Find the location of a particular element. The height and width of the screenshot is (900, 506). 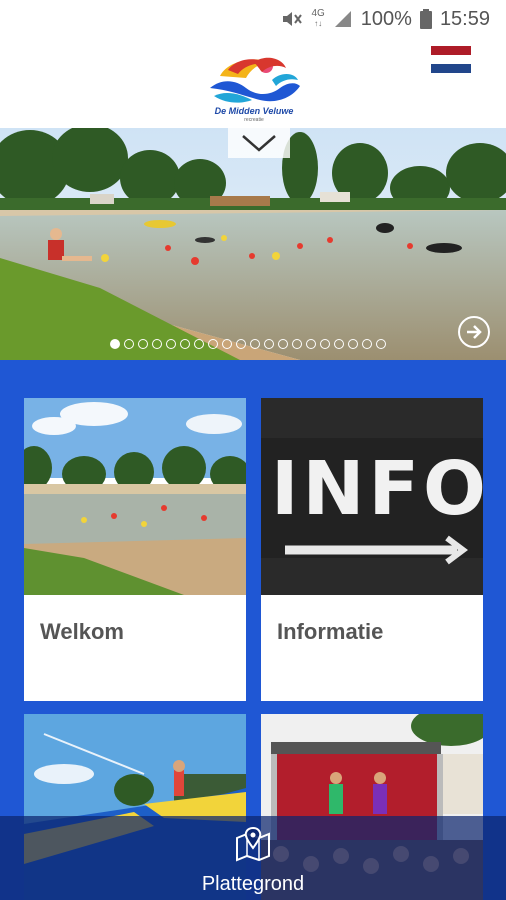

mute-icon is located at coordinates (292, 19).